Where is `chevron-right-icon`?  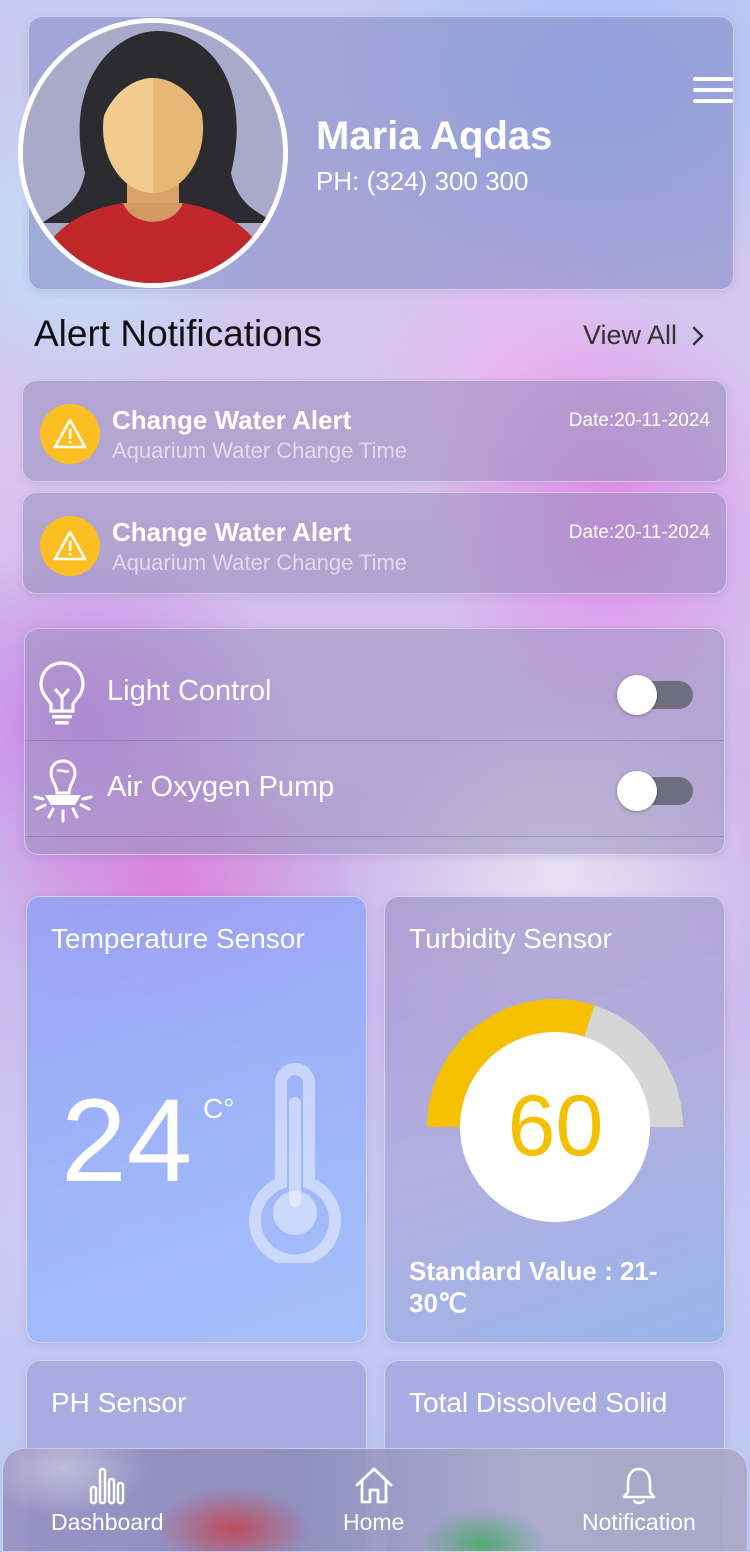
chevron-right-icon is located at coordinates (698, 335).